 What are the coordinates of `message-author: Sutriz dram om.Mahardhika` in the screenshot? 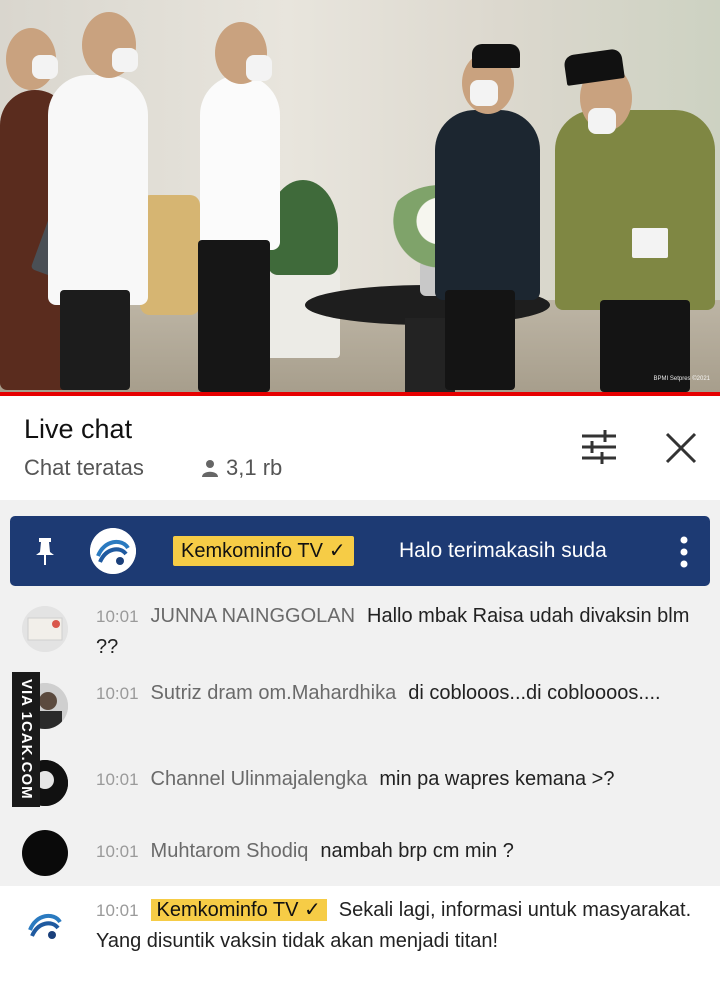 It's located at (274, 693).